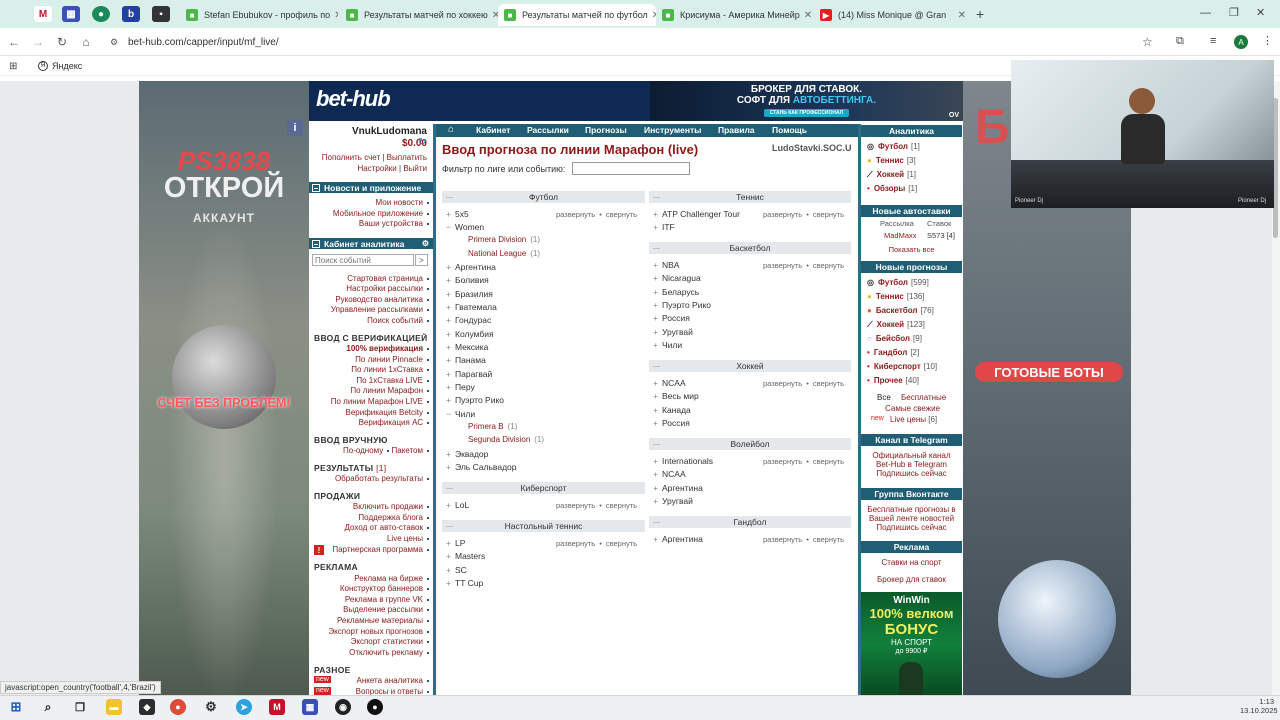 The height and width of the screenshot is (720, 1280). What do you see at coordinates (380, 309) in the screenshot?
I see `cabinet-link: Управление рассылками` at bounding box center [380, 309].